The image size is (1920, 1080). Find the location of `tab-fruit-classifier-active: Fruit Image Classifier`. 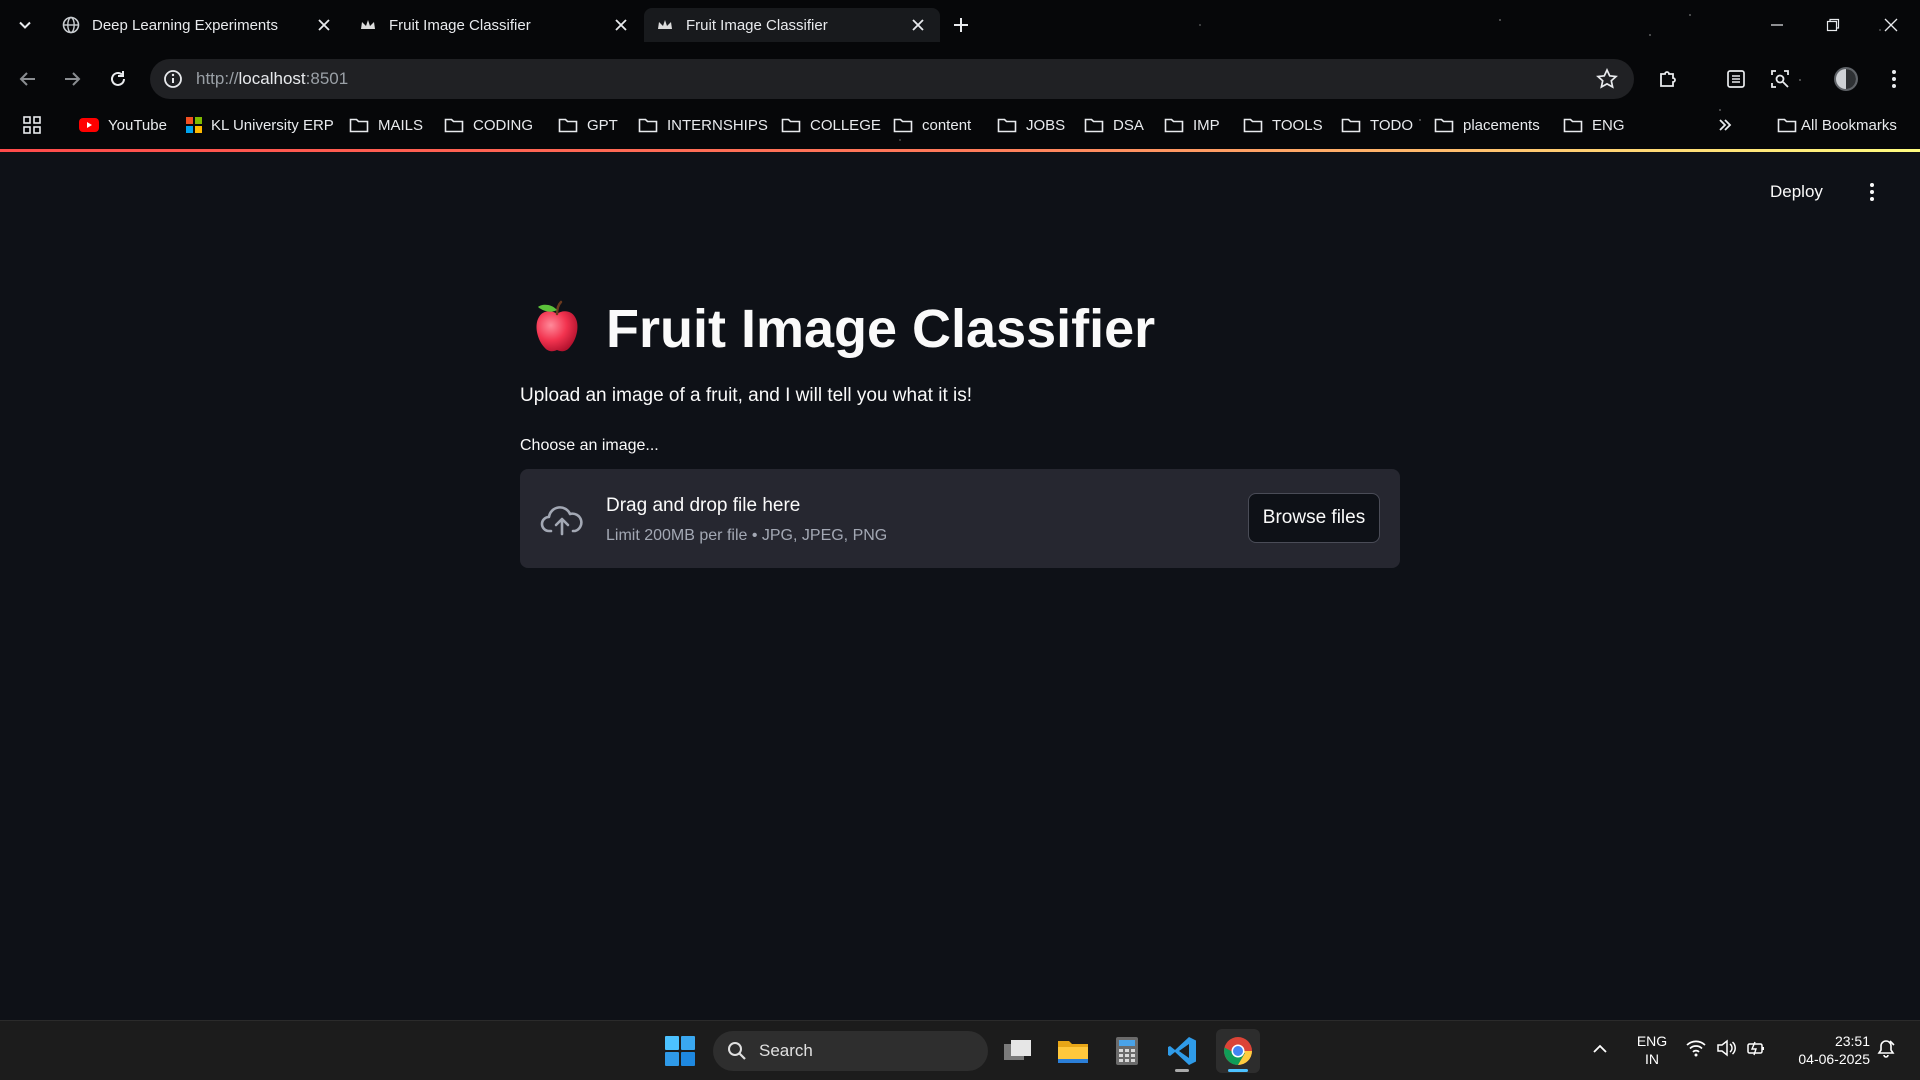

tab-fruit-classifier-active: Fruit Image Classifier is located at coordinates (792, 25).